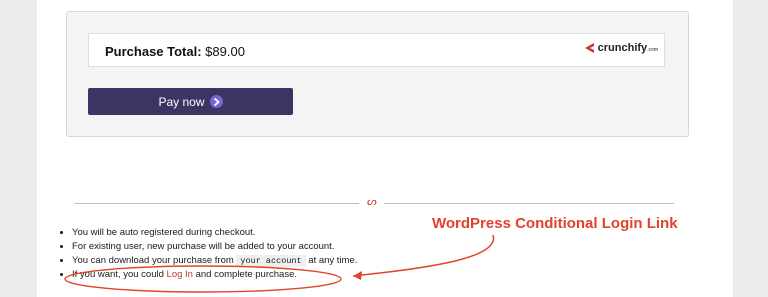 This screenshot has width=768, height=297. Describe the element at coordinates (357, 275) in the screenshot. I see `annotation-arrowhead` at that location.